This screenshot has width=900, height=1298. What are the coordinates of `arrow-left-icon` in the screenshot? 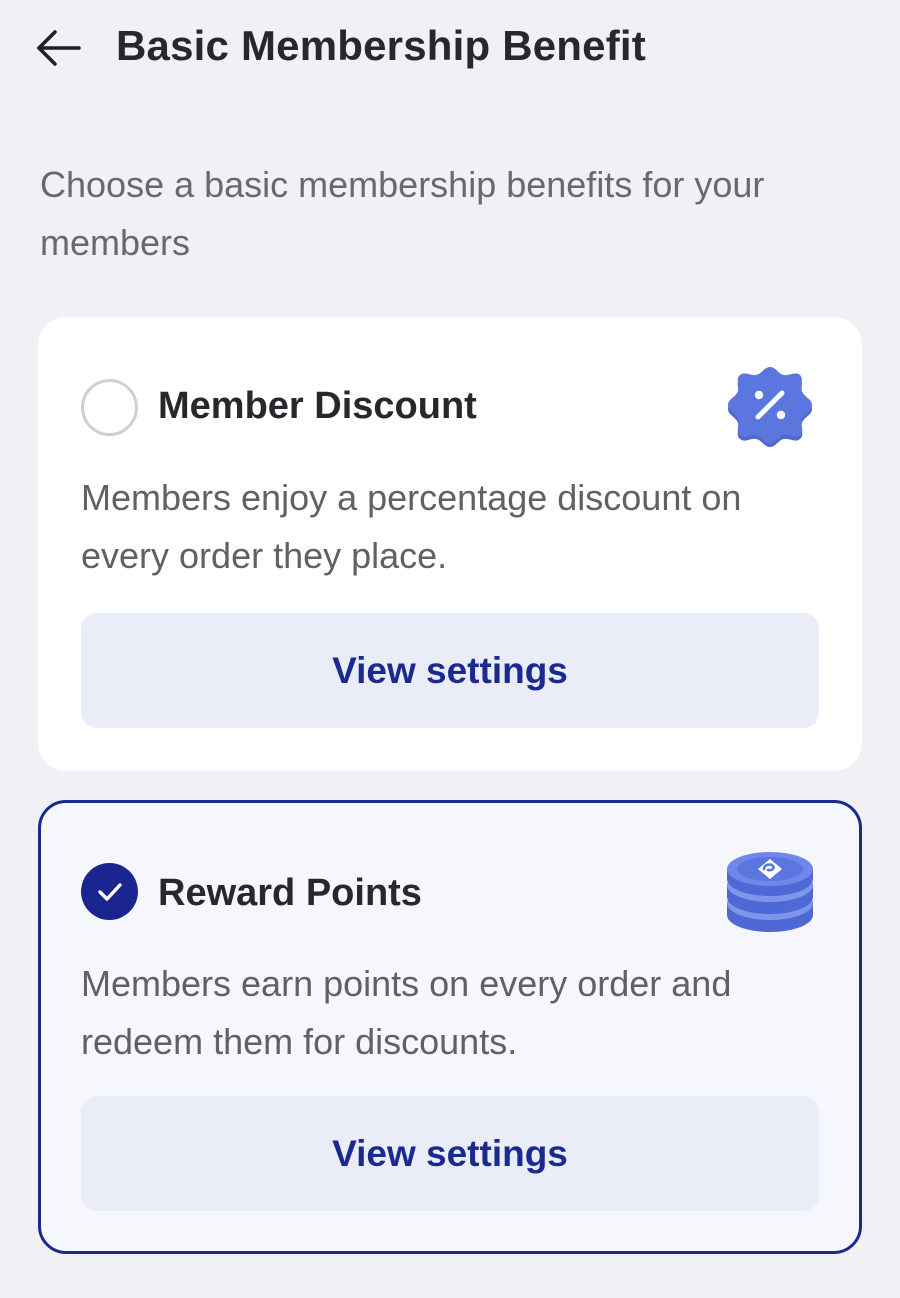 It's located at (59, 48).